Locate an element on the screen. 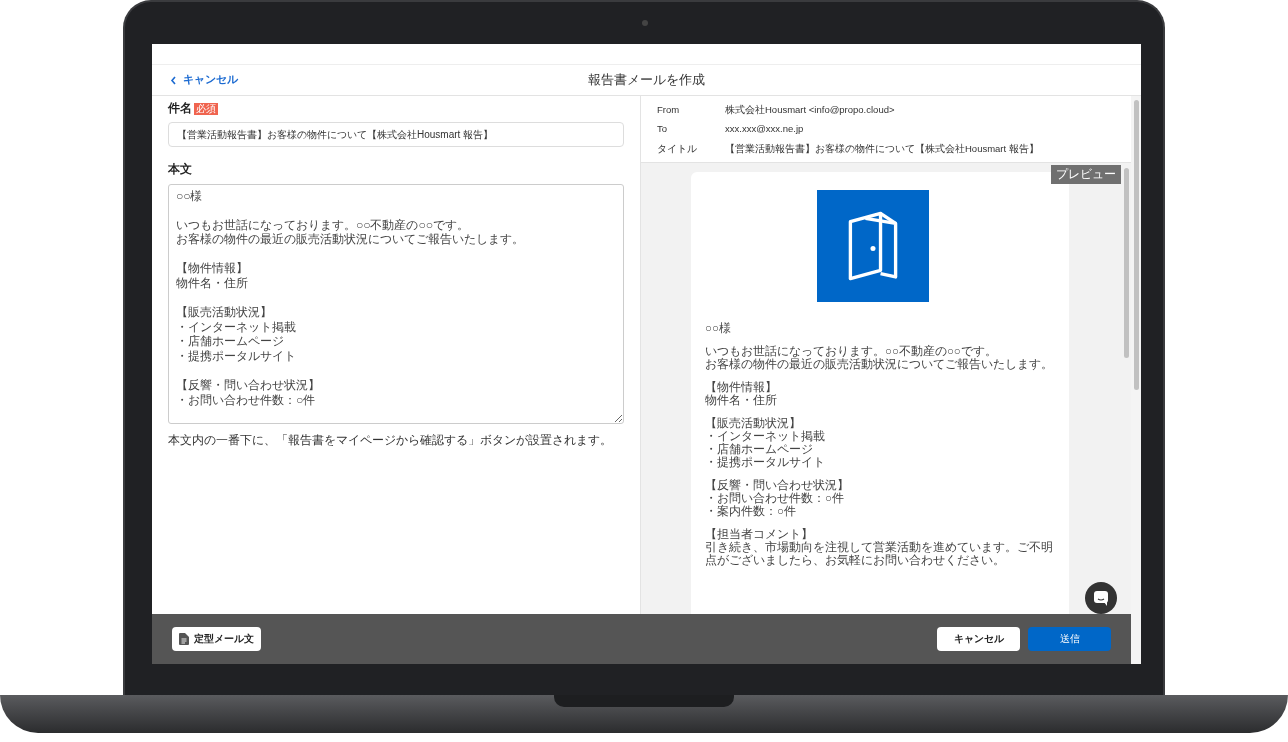 The width and height of the screenshot is (1288, 742). door-icon is located at coordinates (873, 245).